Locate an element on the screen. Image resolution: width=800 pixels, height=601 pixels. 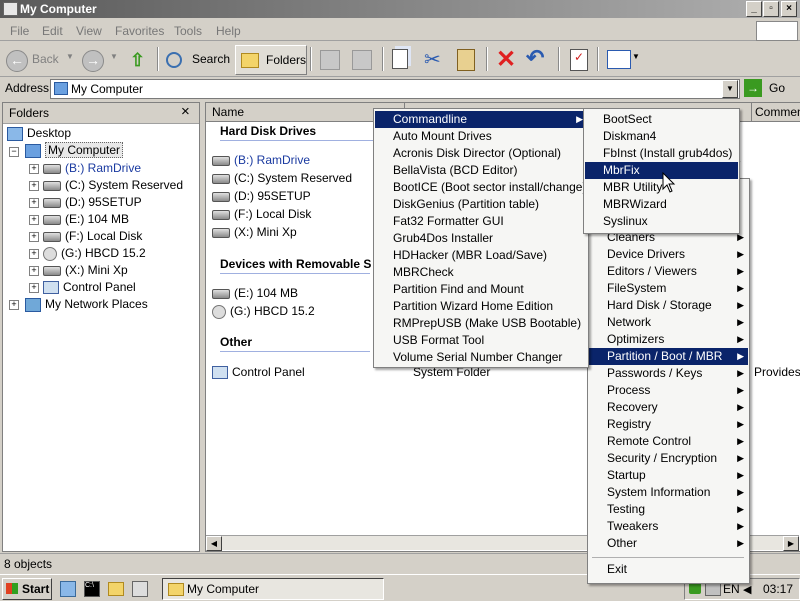
close-pane-button: × is located at coordinates (185, 111).